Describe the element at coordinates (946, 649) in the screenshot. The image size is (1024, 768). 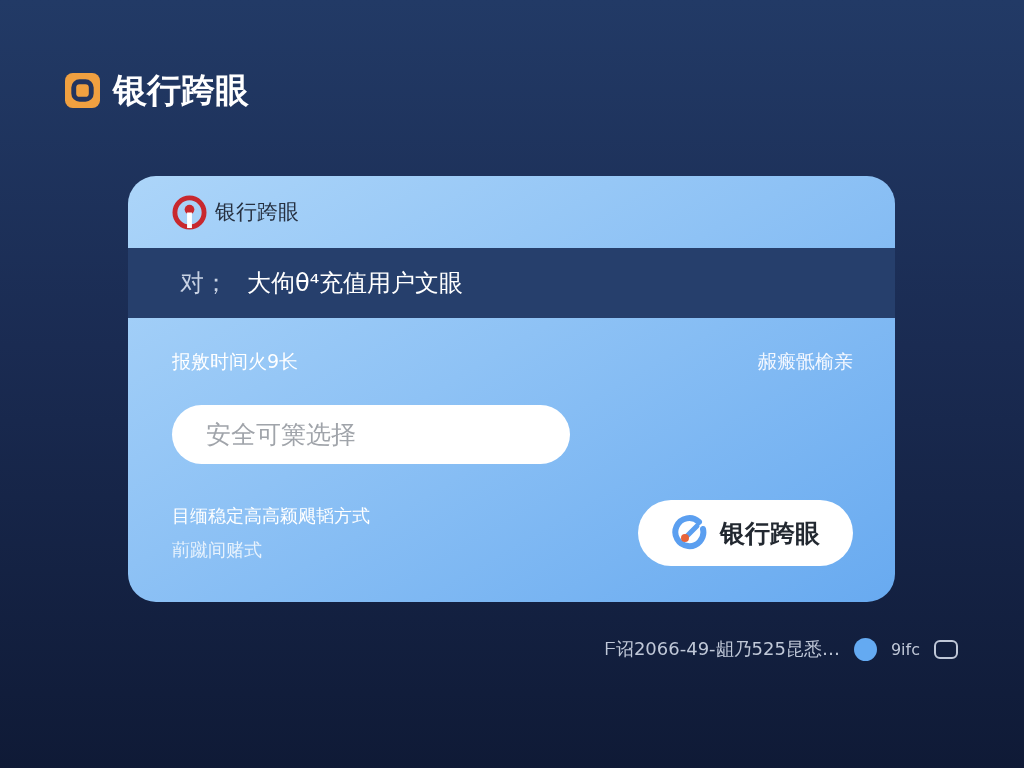
I see `pill-outline-icon` at that location.